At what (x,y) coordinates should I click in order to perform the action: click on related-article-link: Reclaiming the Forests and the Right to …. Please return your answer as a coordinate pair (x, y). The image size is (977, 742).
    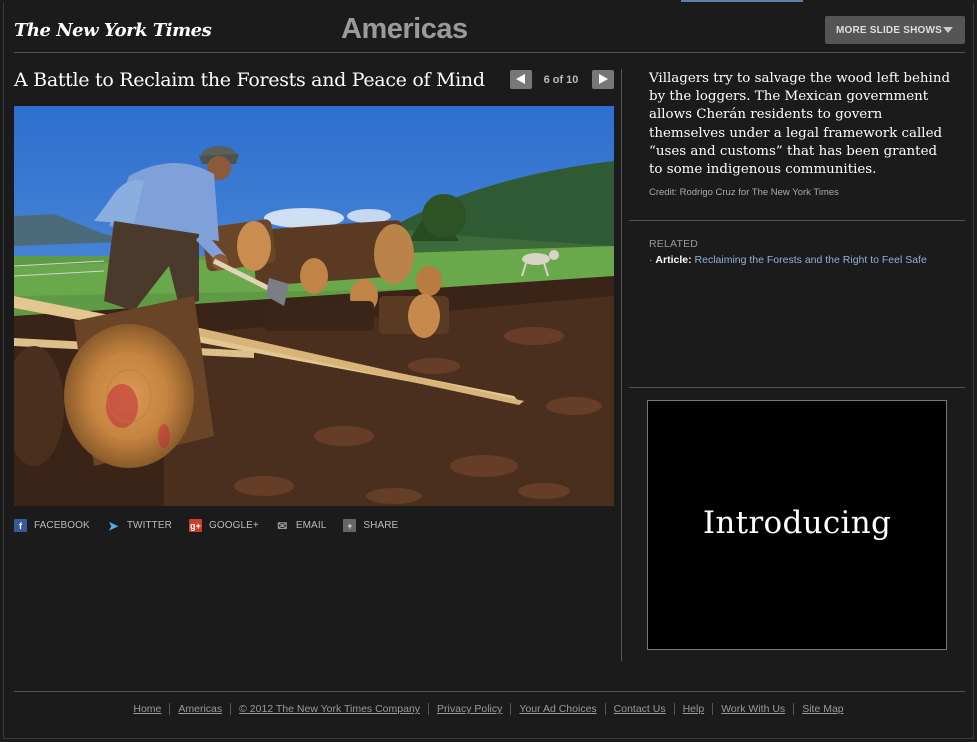
    Looking at the image, I should click on (811, 260).